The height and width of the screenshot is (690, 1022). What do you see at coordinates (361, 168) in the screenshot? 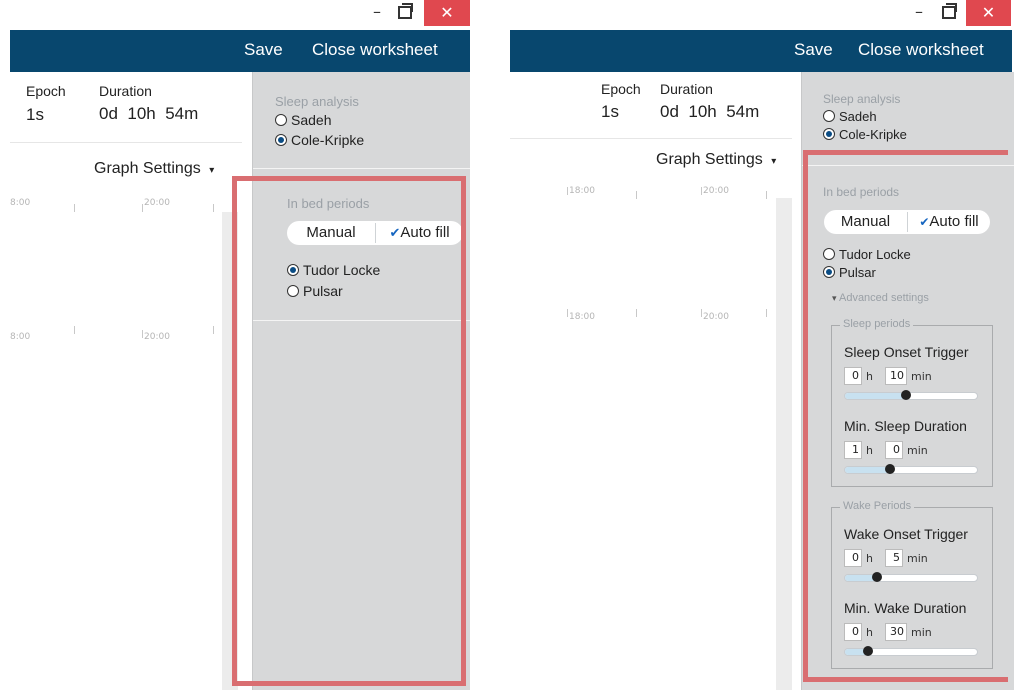
I see `sidebar-divider` at bounding box center [361, 168].